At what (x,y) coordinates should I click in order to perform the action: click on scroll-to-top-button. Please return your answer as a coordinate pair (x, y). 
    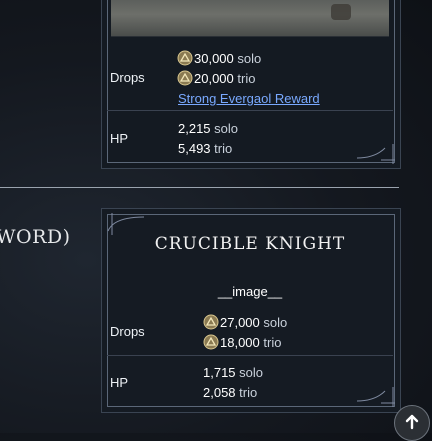
    Looking at the image, I should click on (412, 423).